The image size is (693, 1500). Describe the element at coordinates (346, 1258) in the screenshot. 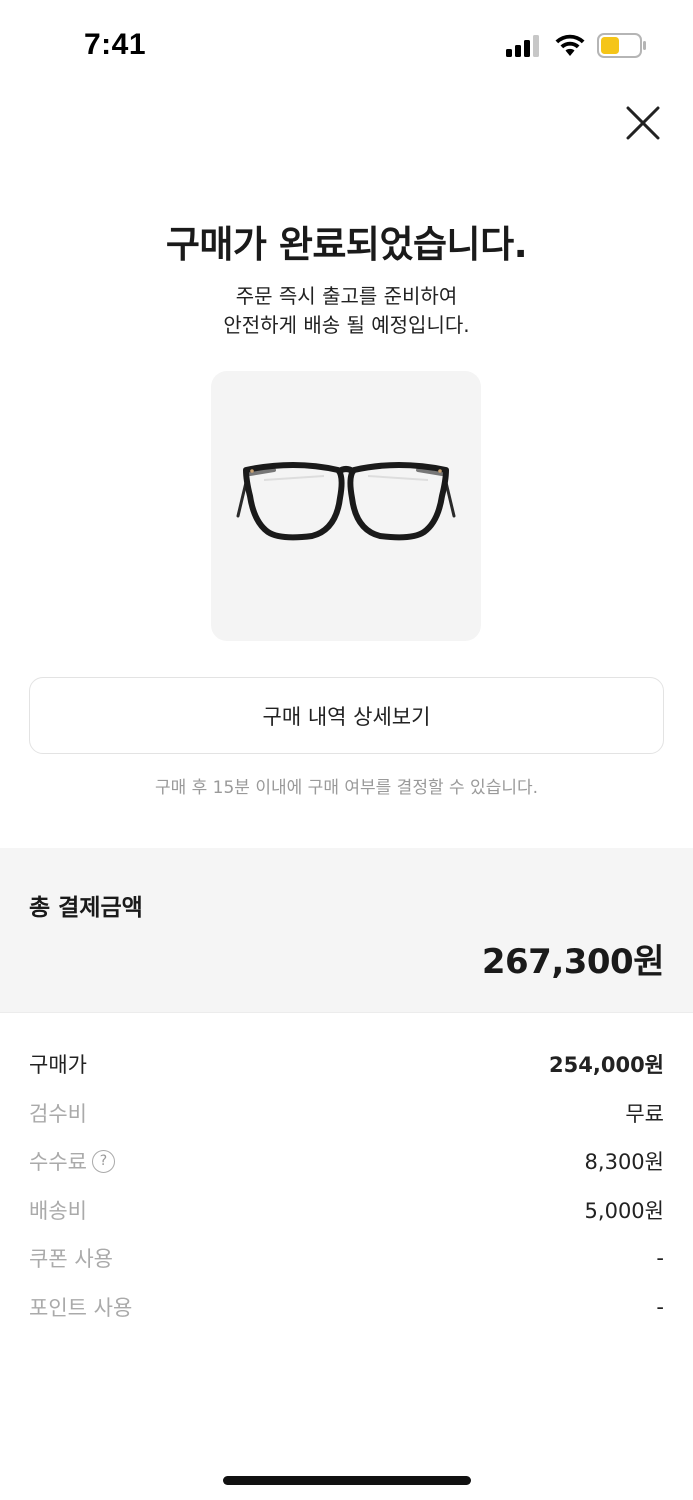

I see `breakdown-row-coupon: 쿠폰 사용 -` at that location.